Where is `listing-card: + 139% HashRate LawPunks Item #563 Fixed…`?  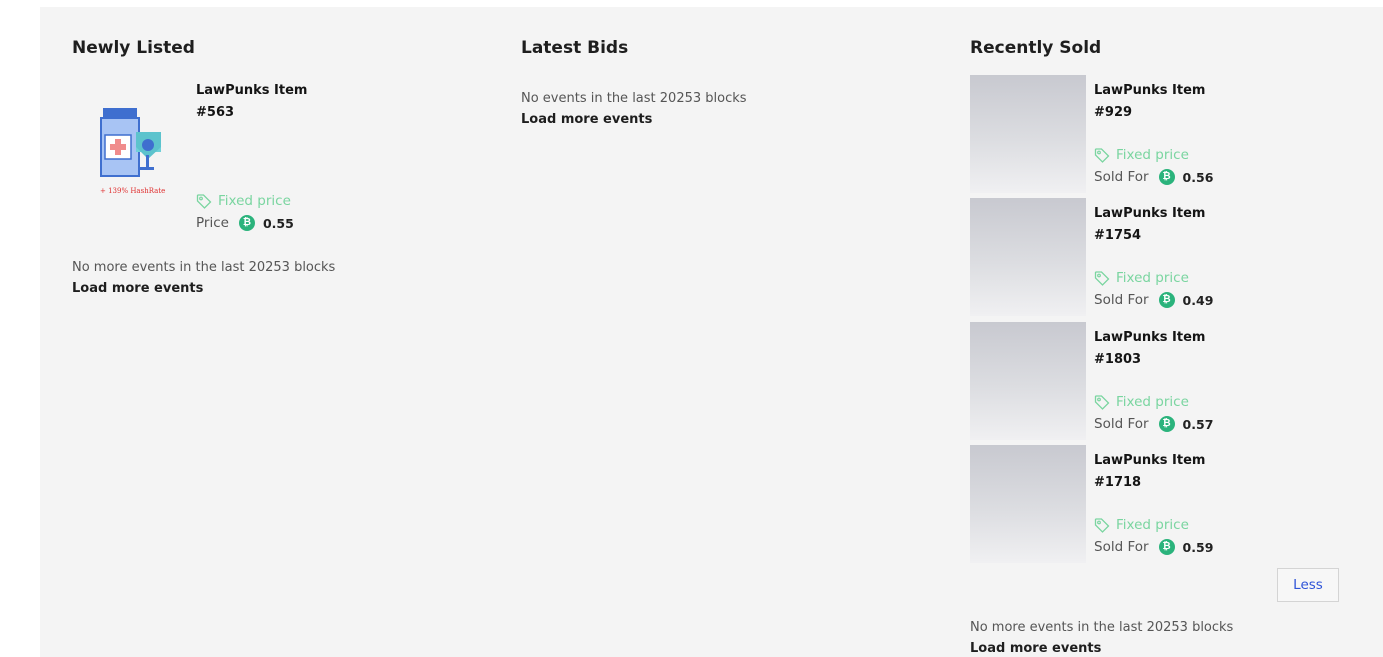 listing-card: + 139% HashRate LawPunks Item #563 Fixed… is located at coordinates (232, 153).